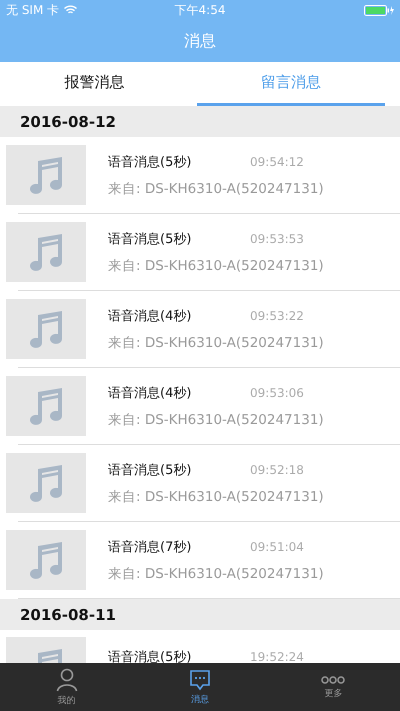  I want to click on message-time: 09:54:12, so click(277, 161).